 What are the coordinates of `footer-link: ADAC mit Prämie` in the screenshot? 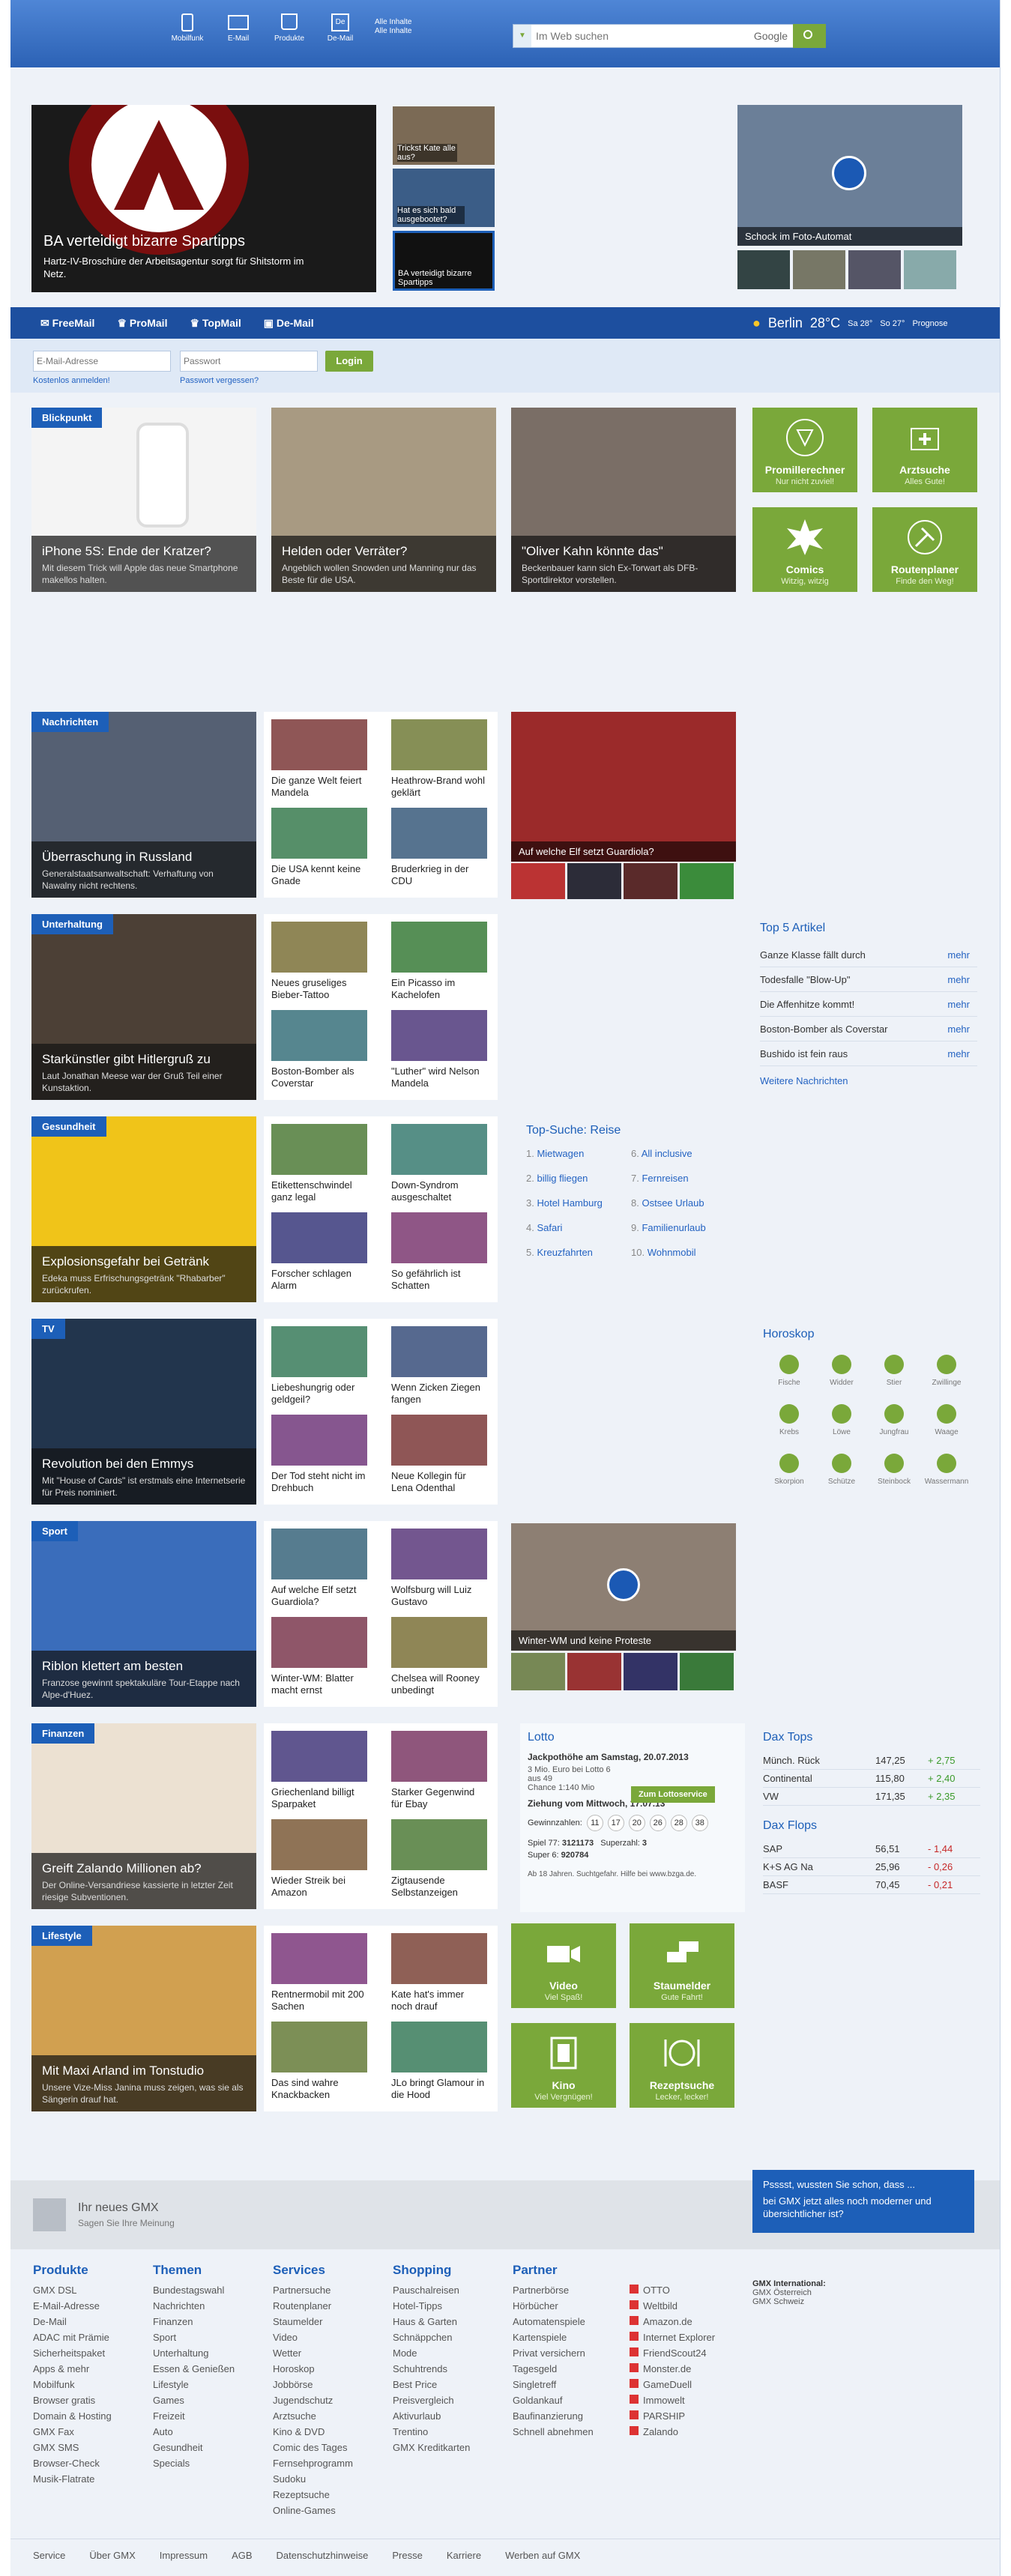 It's located at (72, 2337).